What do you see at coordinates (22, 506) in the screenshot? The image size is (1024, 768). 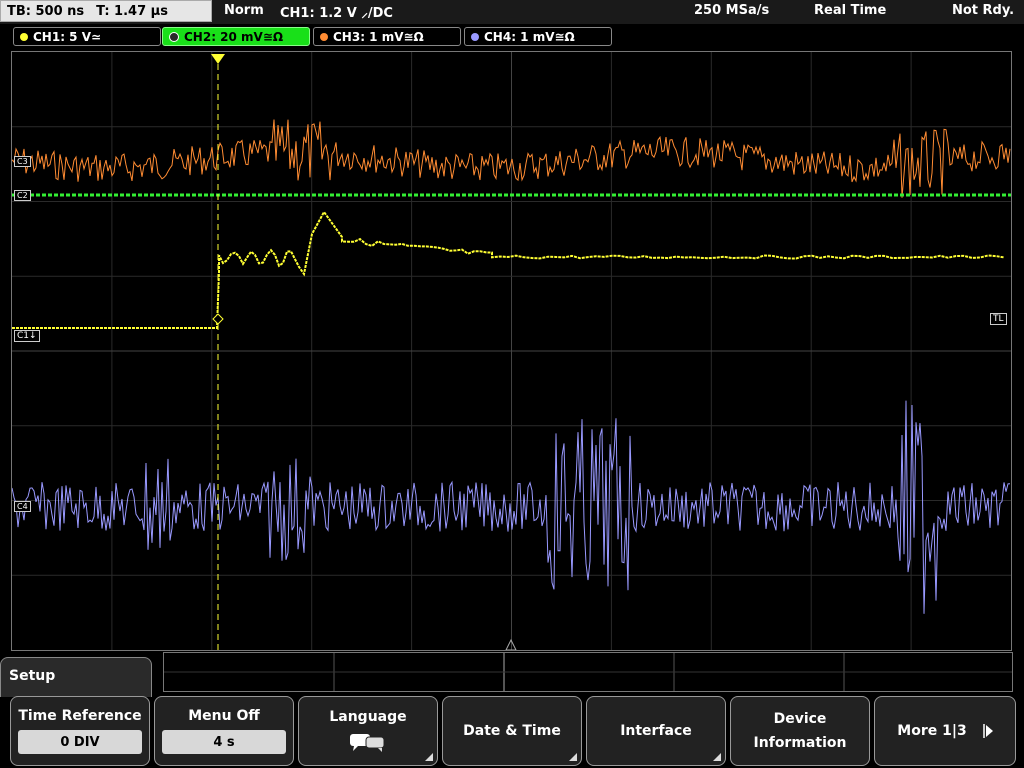 I see `ch4-ground-marker: C4` at bounding box center [22, 506].